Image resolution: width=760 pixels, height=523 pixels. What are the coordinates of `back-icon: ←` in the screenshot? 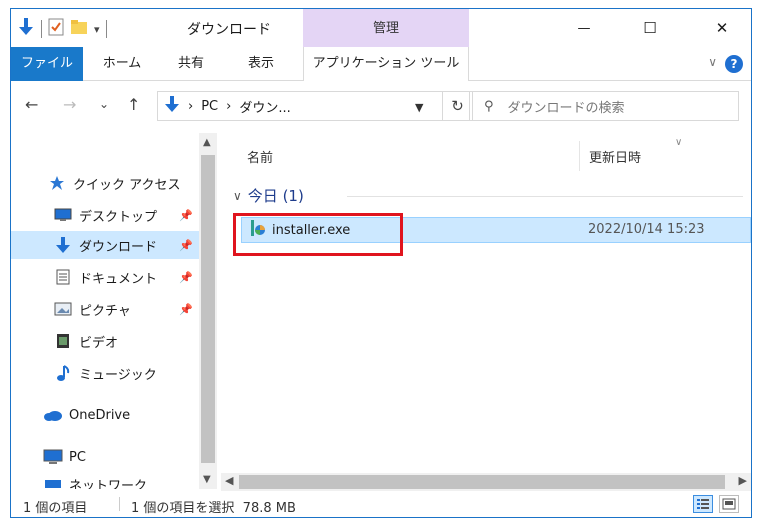 It's located at (31, 104).